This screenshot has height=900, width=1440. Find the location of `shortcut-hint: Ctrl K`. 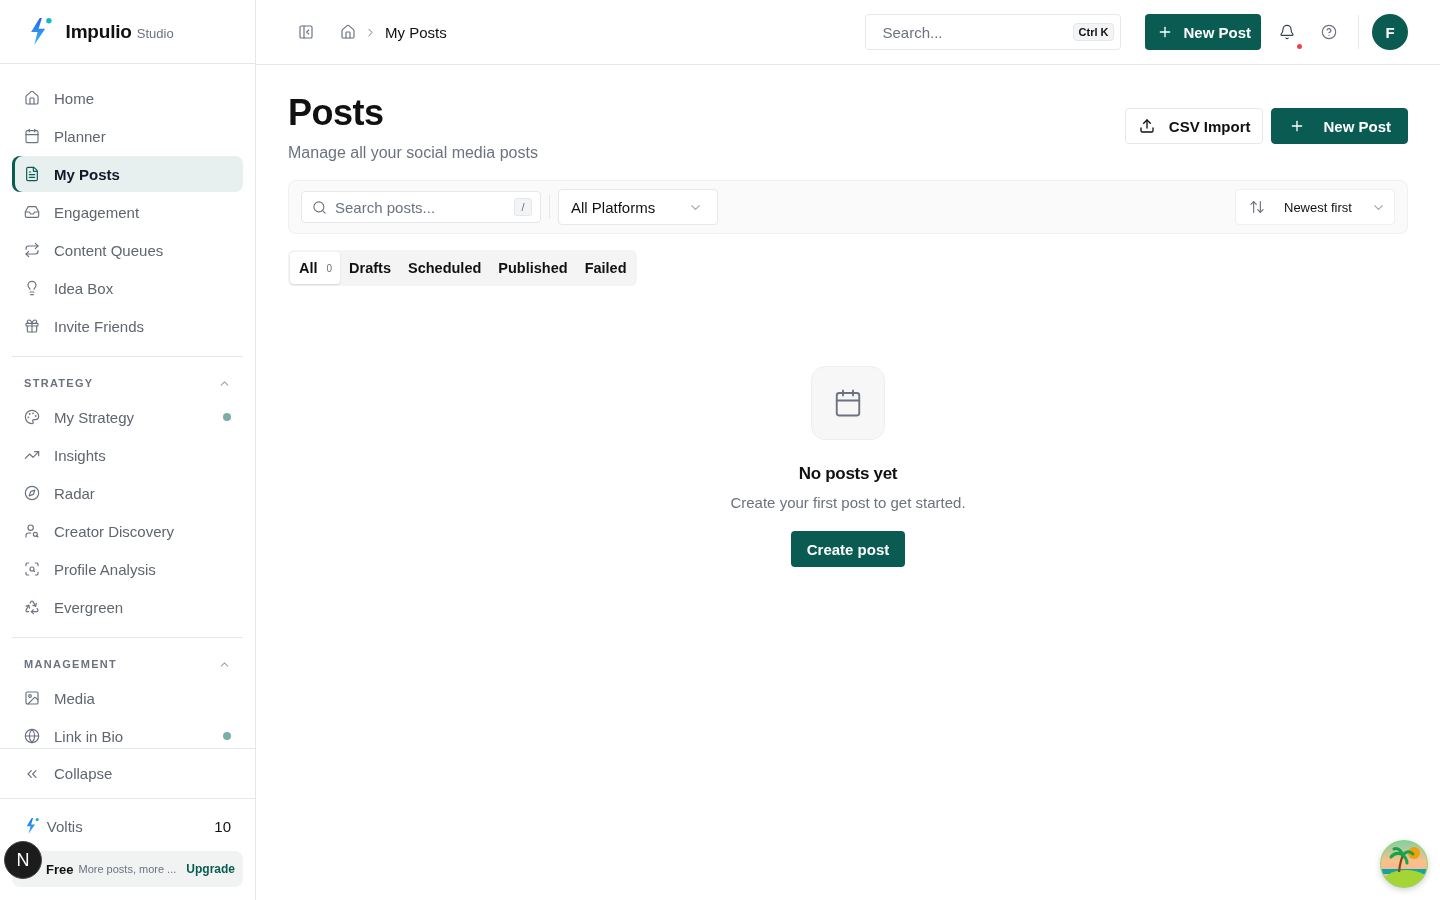

shortcut-hint: Ctrl K is located at coordinates (1093, 32).